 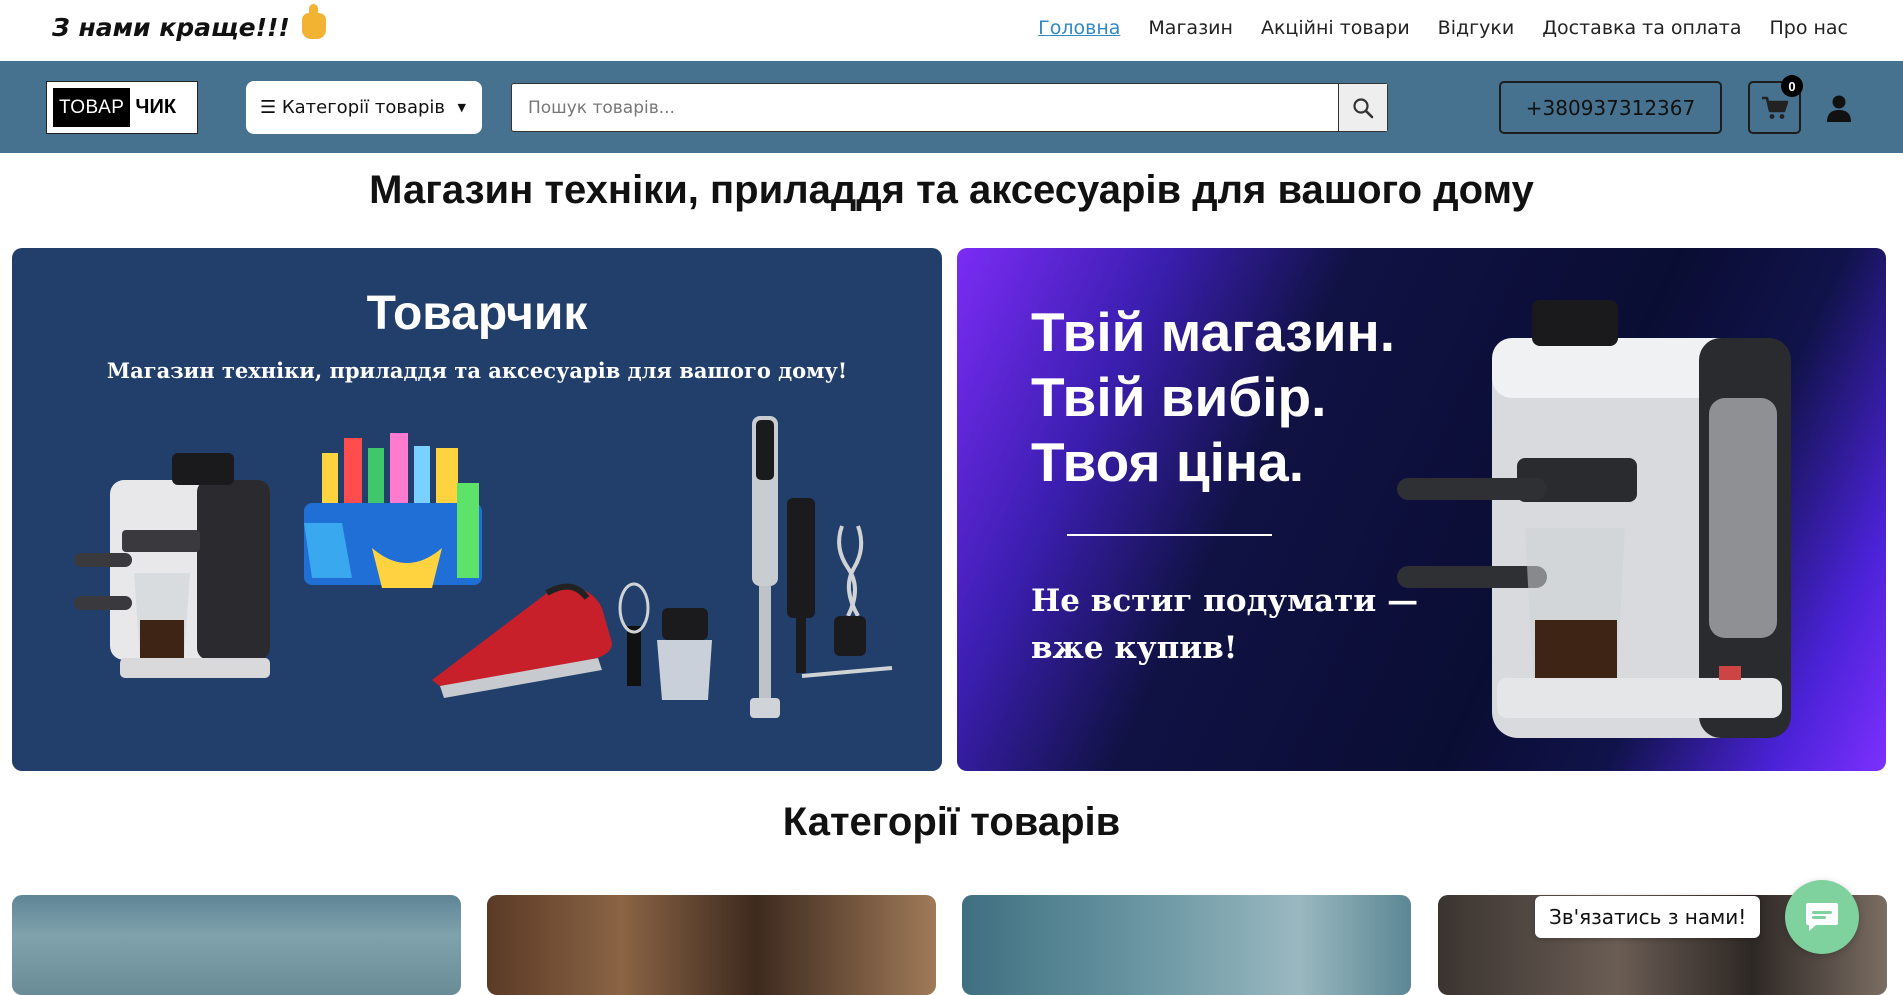 I want to click on user-icon, so click(x=1839, y=108).